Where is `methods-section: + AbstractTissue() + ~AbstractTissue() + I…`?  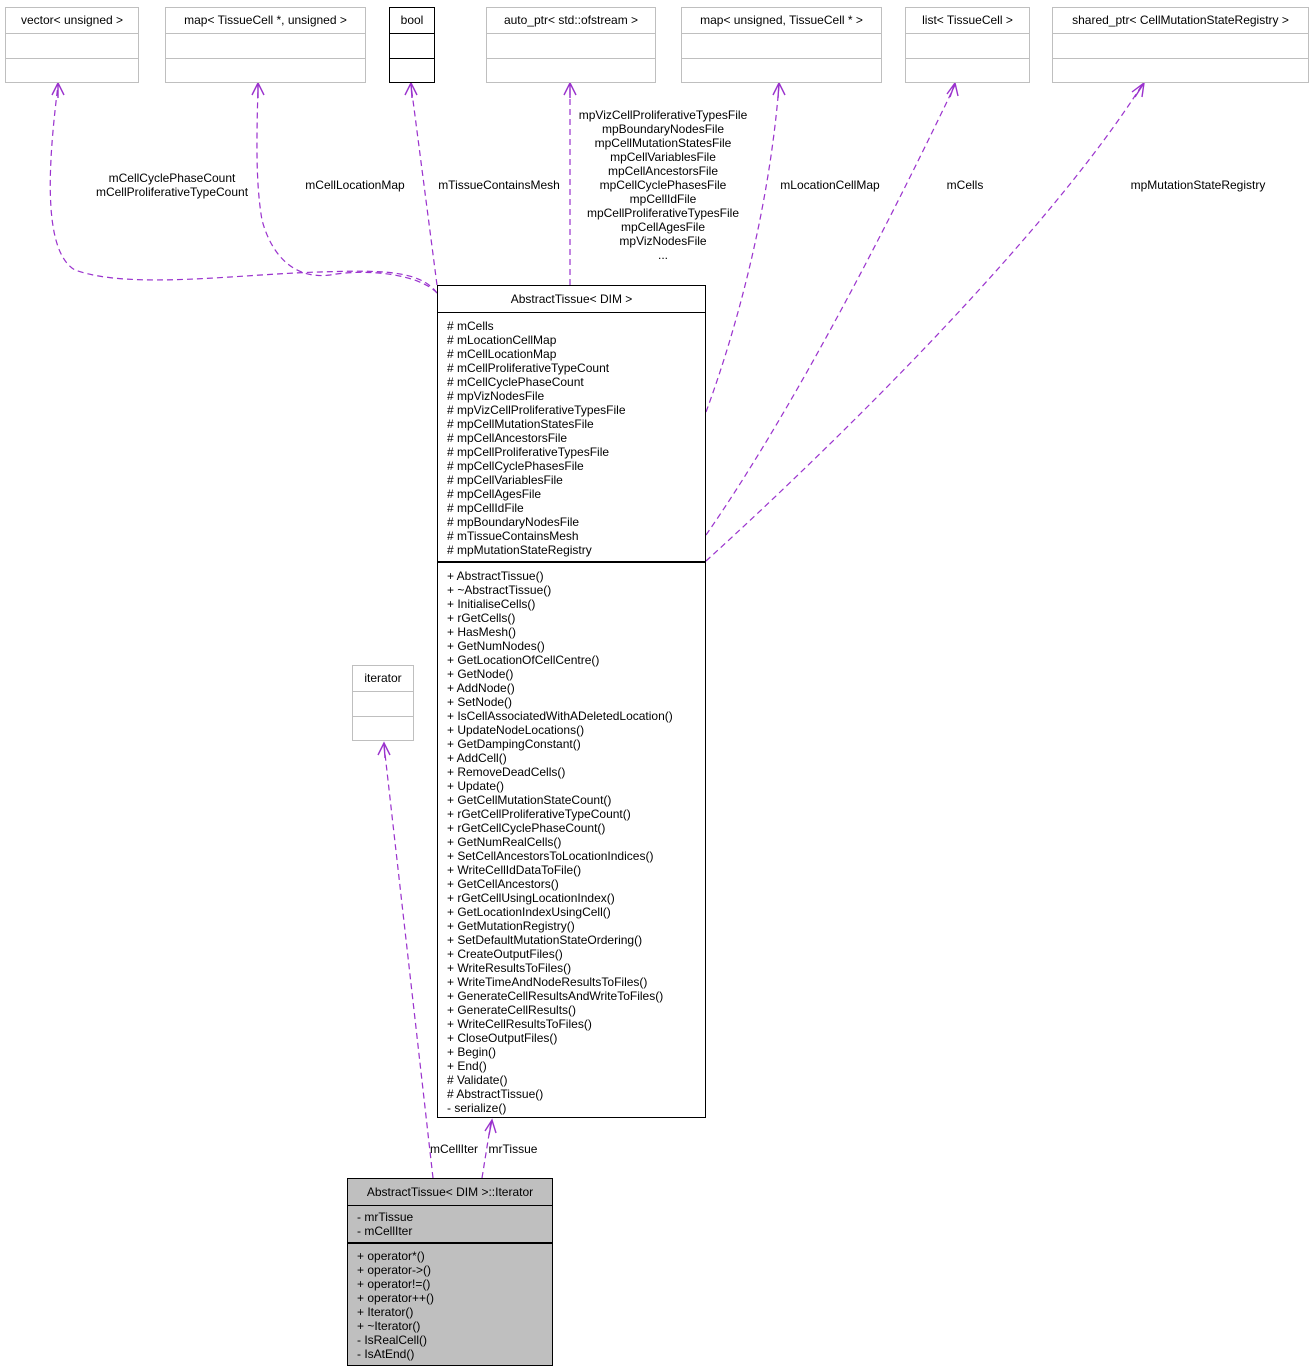 methods-section: + AbstractTissue() + ~AbstractTissue() + I… is located at coordinates (571, 838).